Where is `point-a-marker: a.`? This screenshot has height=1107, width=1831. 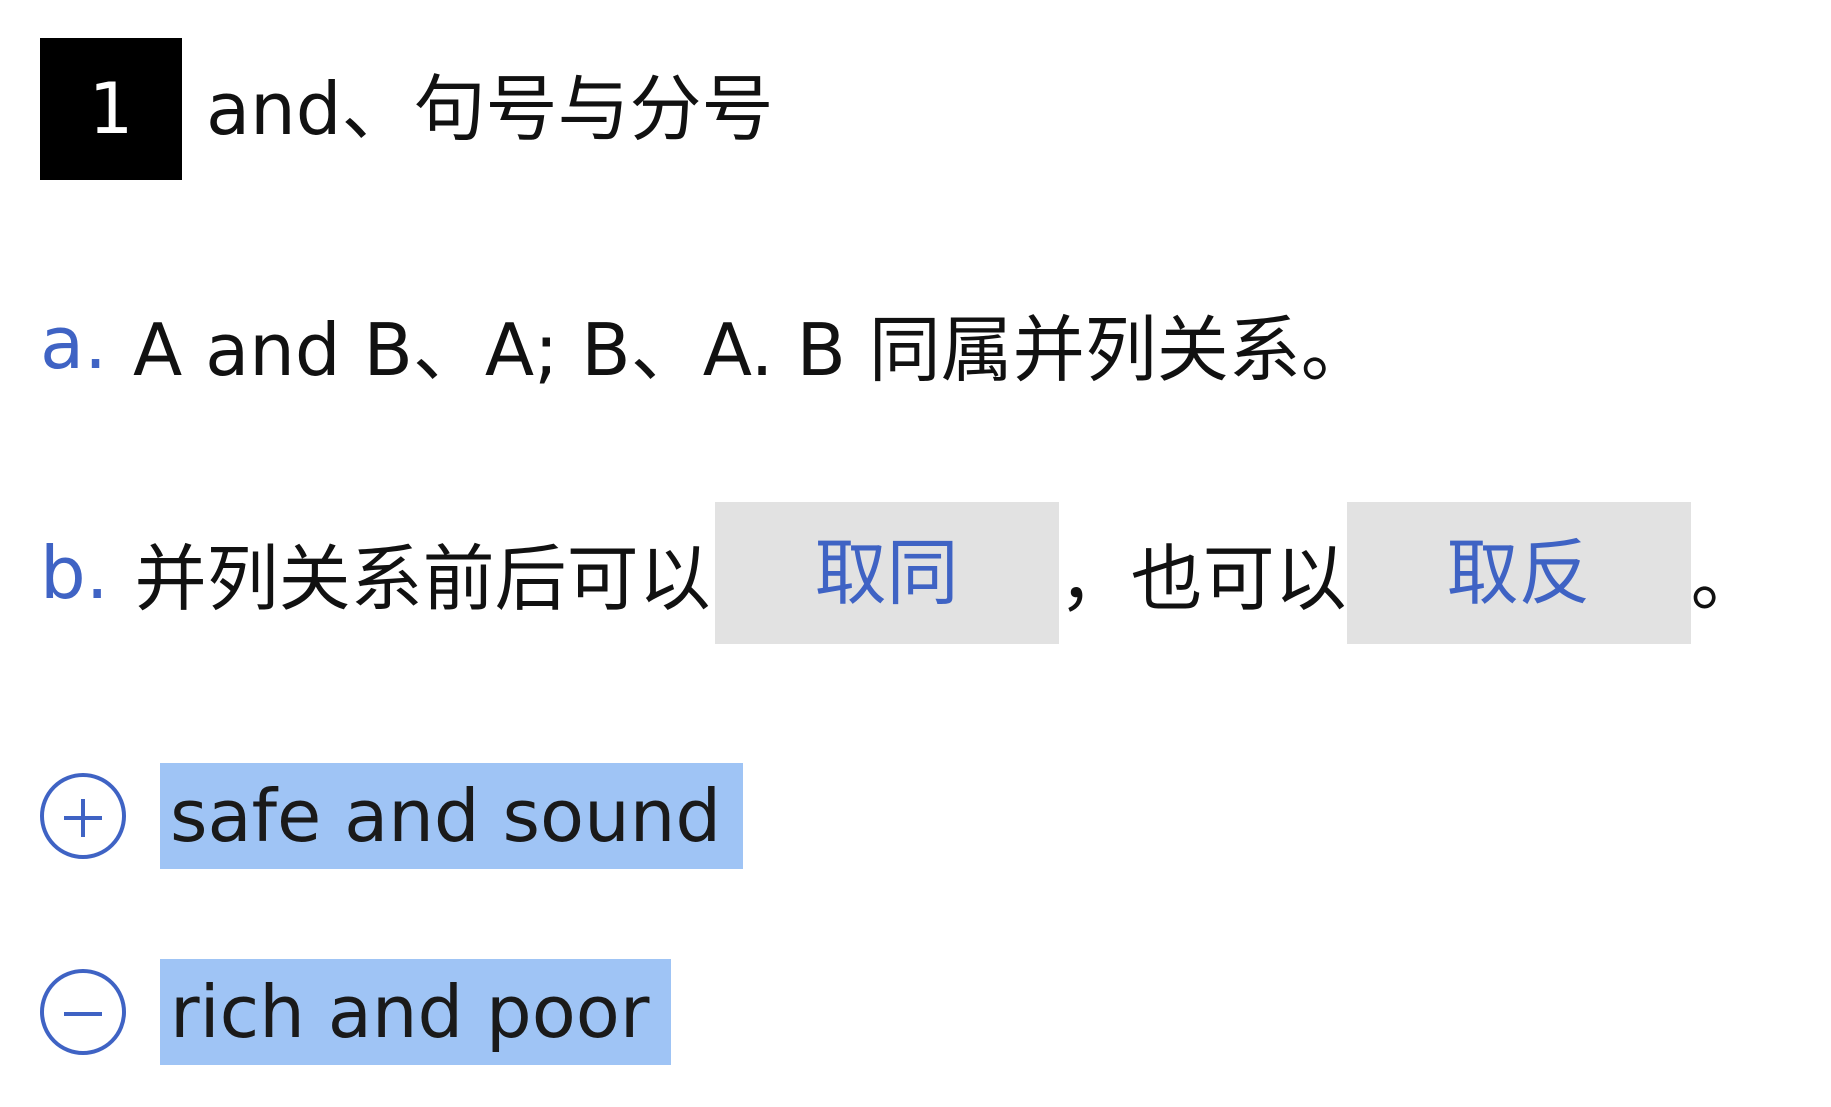
point-a-marker: a. is located at coordinates (74, 343).